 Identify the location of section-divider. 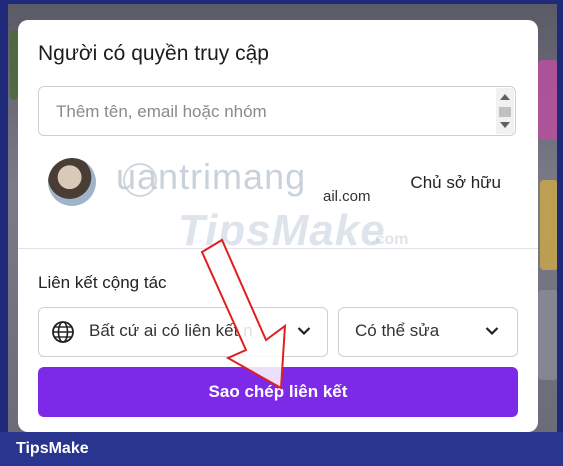
(278, 248).